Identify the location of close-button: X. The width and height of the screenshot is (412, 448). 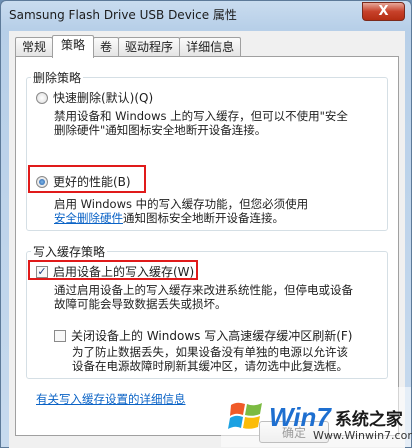
(383, 11).